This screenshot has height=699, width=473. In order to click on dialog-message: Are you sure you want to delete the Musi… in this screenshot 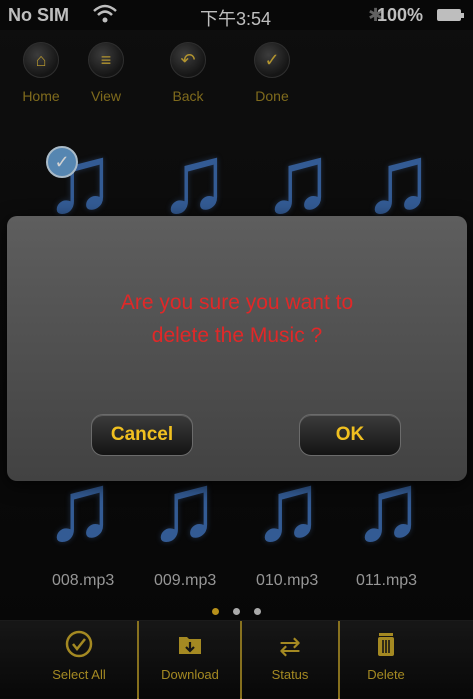, I will do `click(237, 319)`.